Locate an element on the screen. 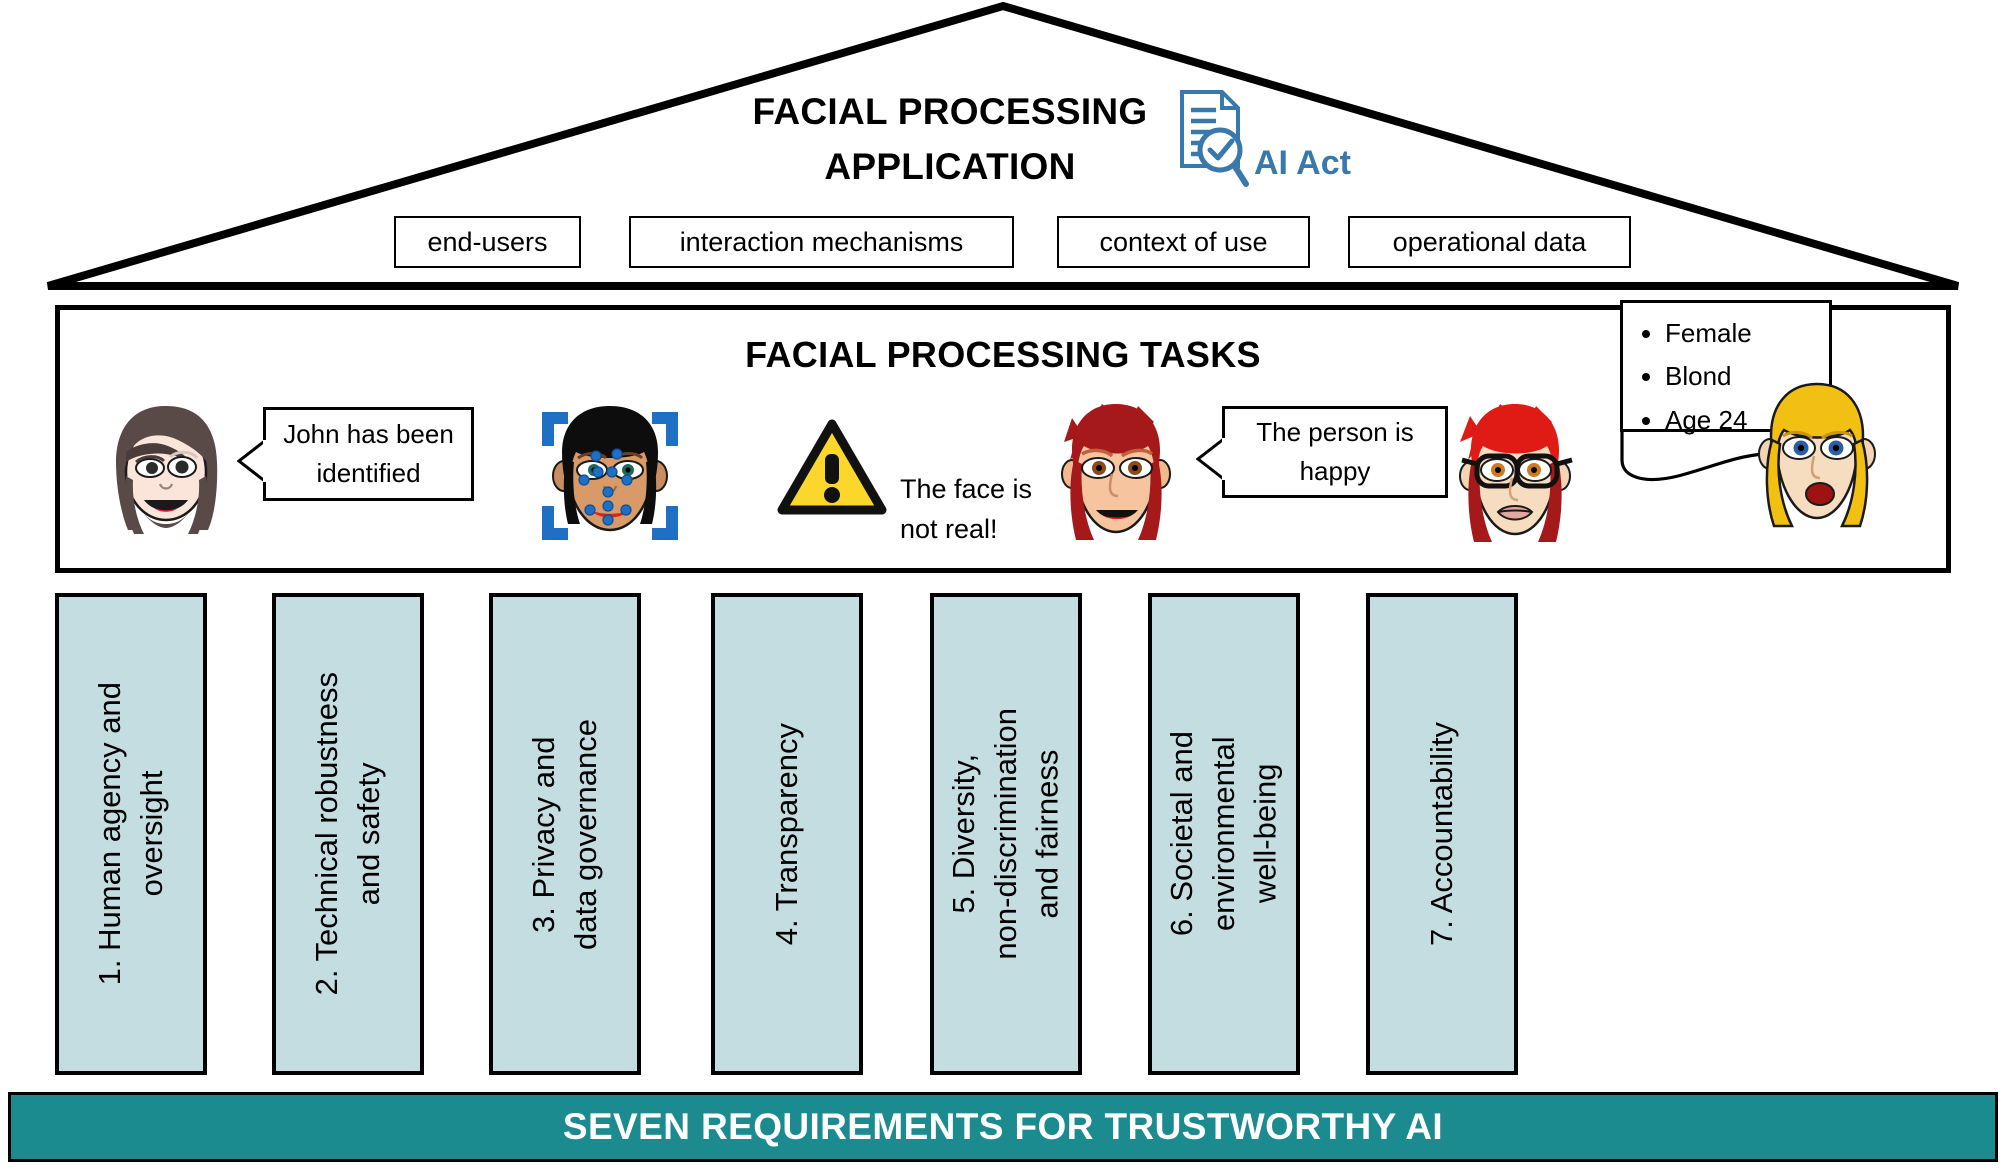 The height and width of the screenshot is (1170, 2006). pillar-2-technical-robustness-and-safety: 2. Technical robustness and safety is located at coordinates (348, 834).